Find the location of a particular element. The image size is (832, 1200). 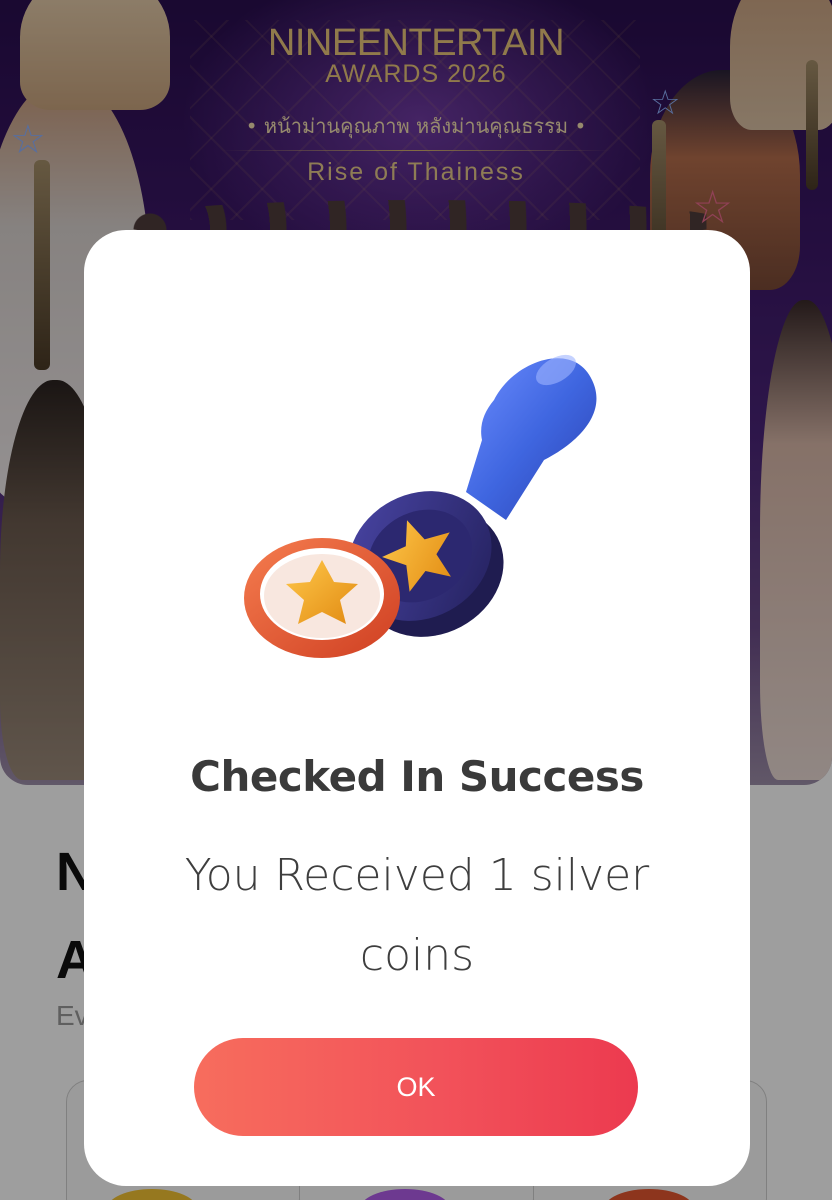

dialog-title: Checked In Success is located at coordinates (417, 776).